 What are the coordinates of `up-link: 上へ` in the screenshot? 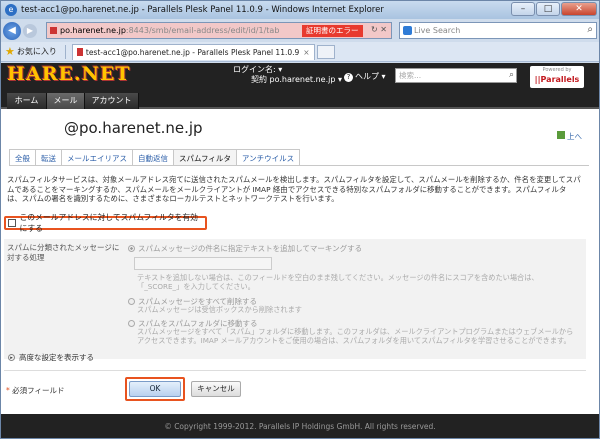 It's located at (569, 136).